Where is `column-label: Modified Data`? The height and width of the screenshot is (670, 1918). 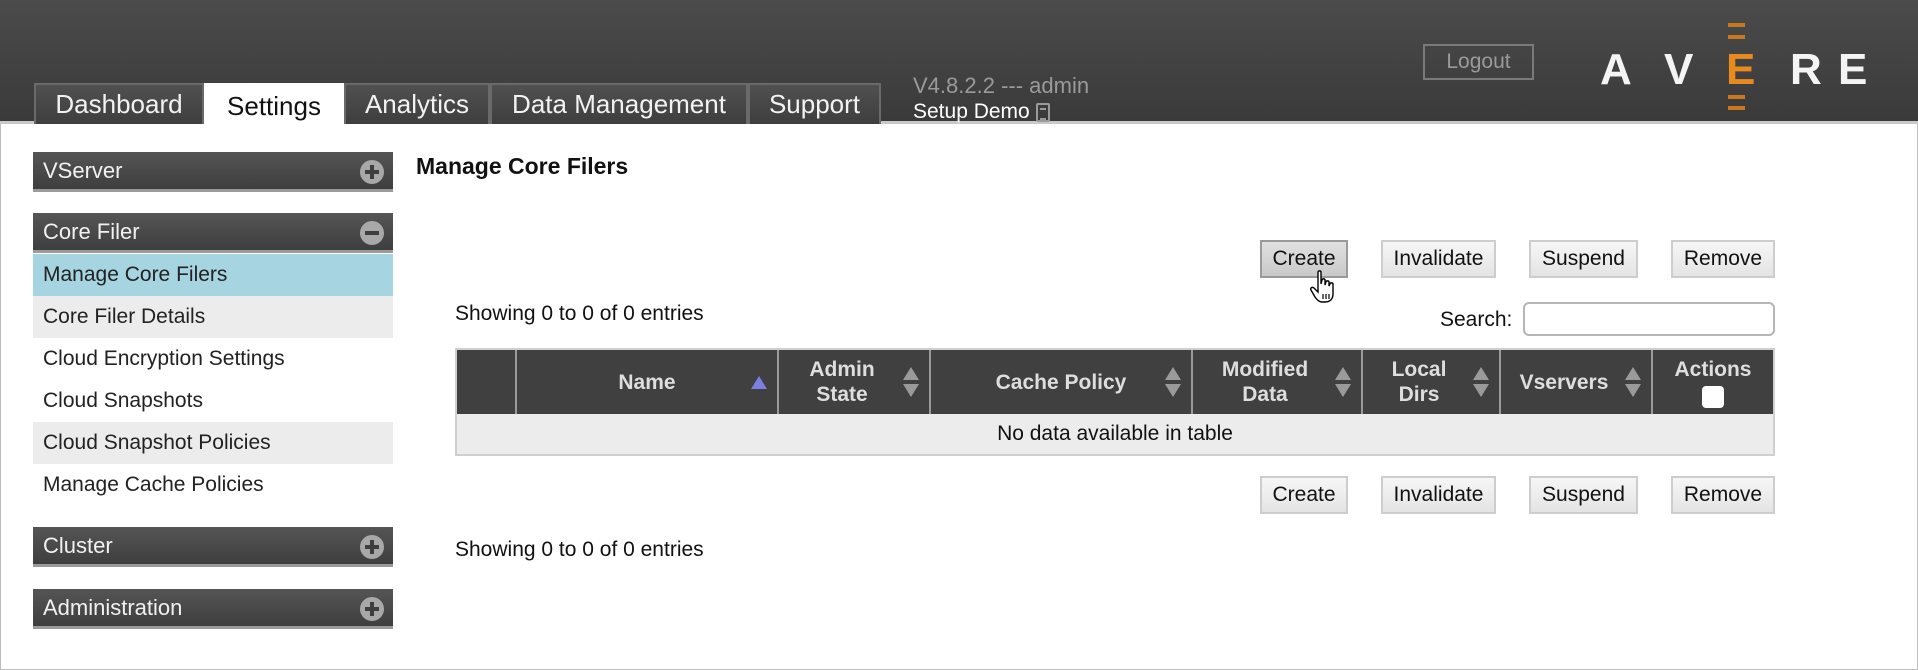 column-label: Modified Data is located at coordinates (1265, 382).